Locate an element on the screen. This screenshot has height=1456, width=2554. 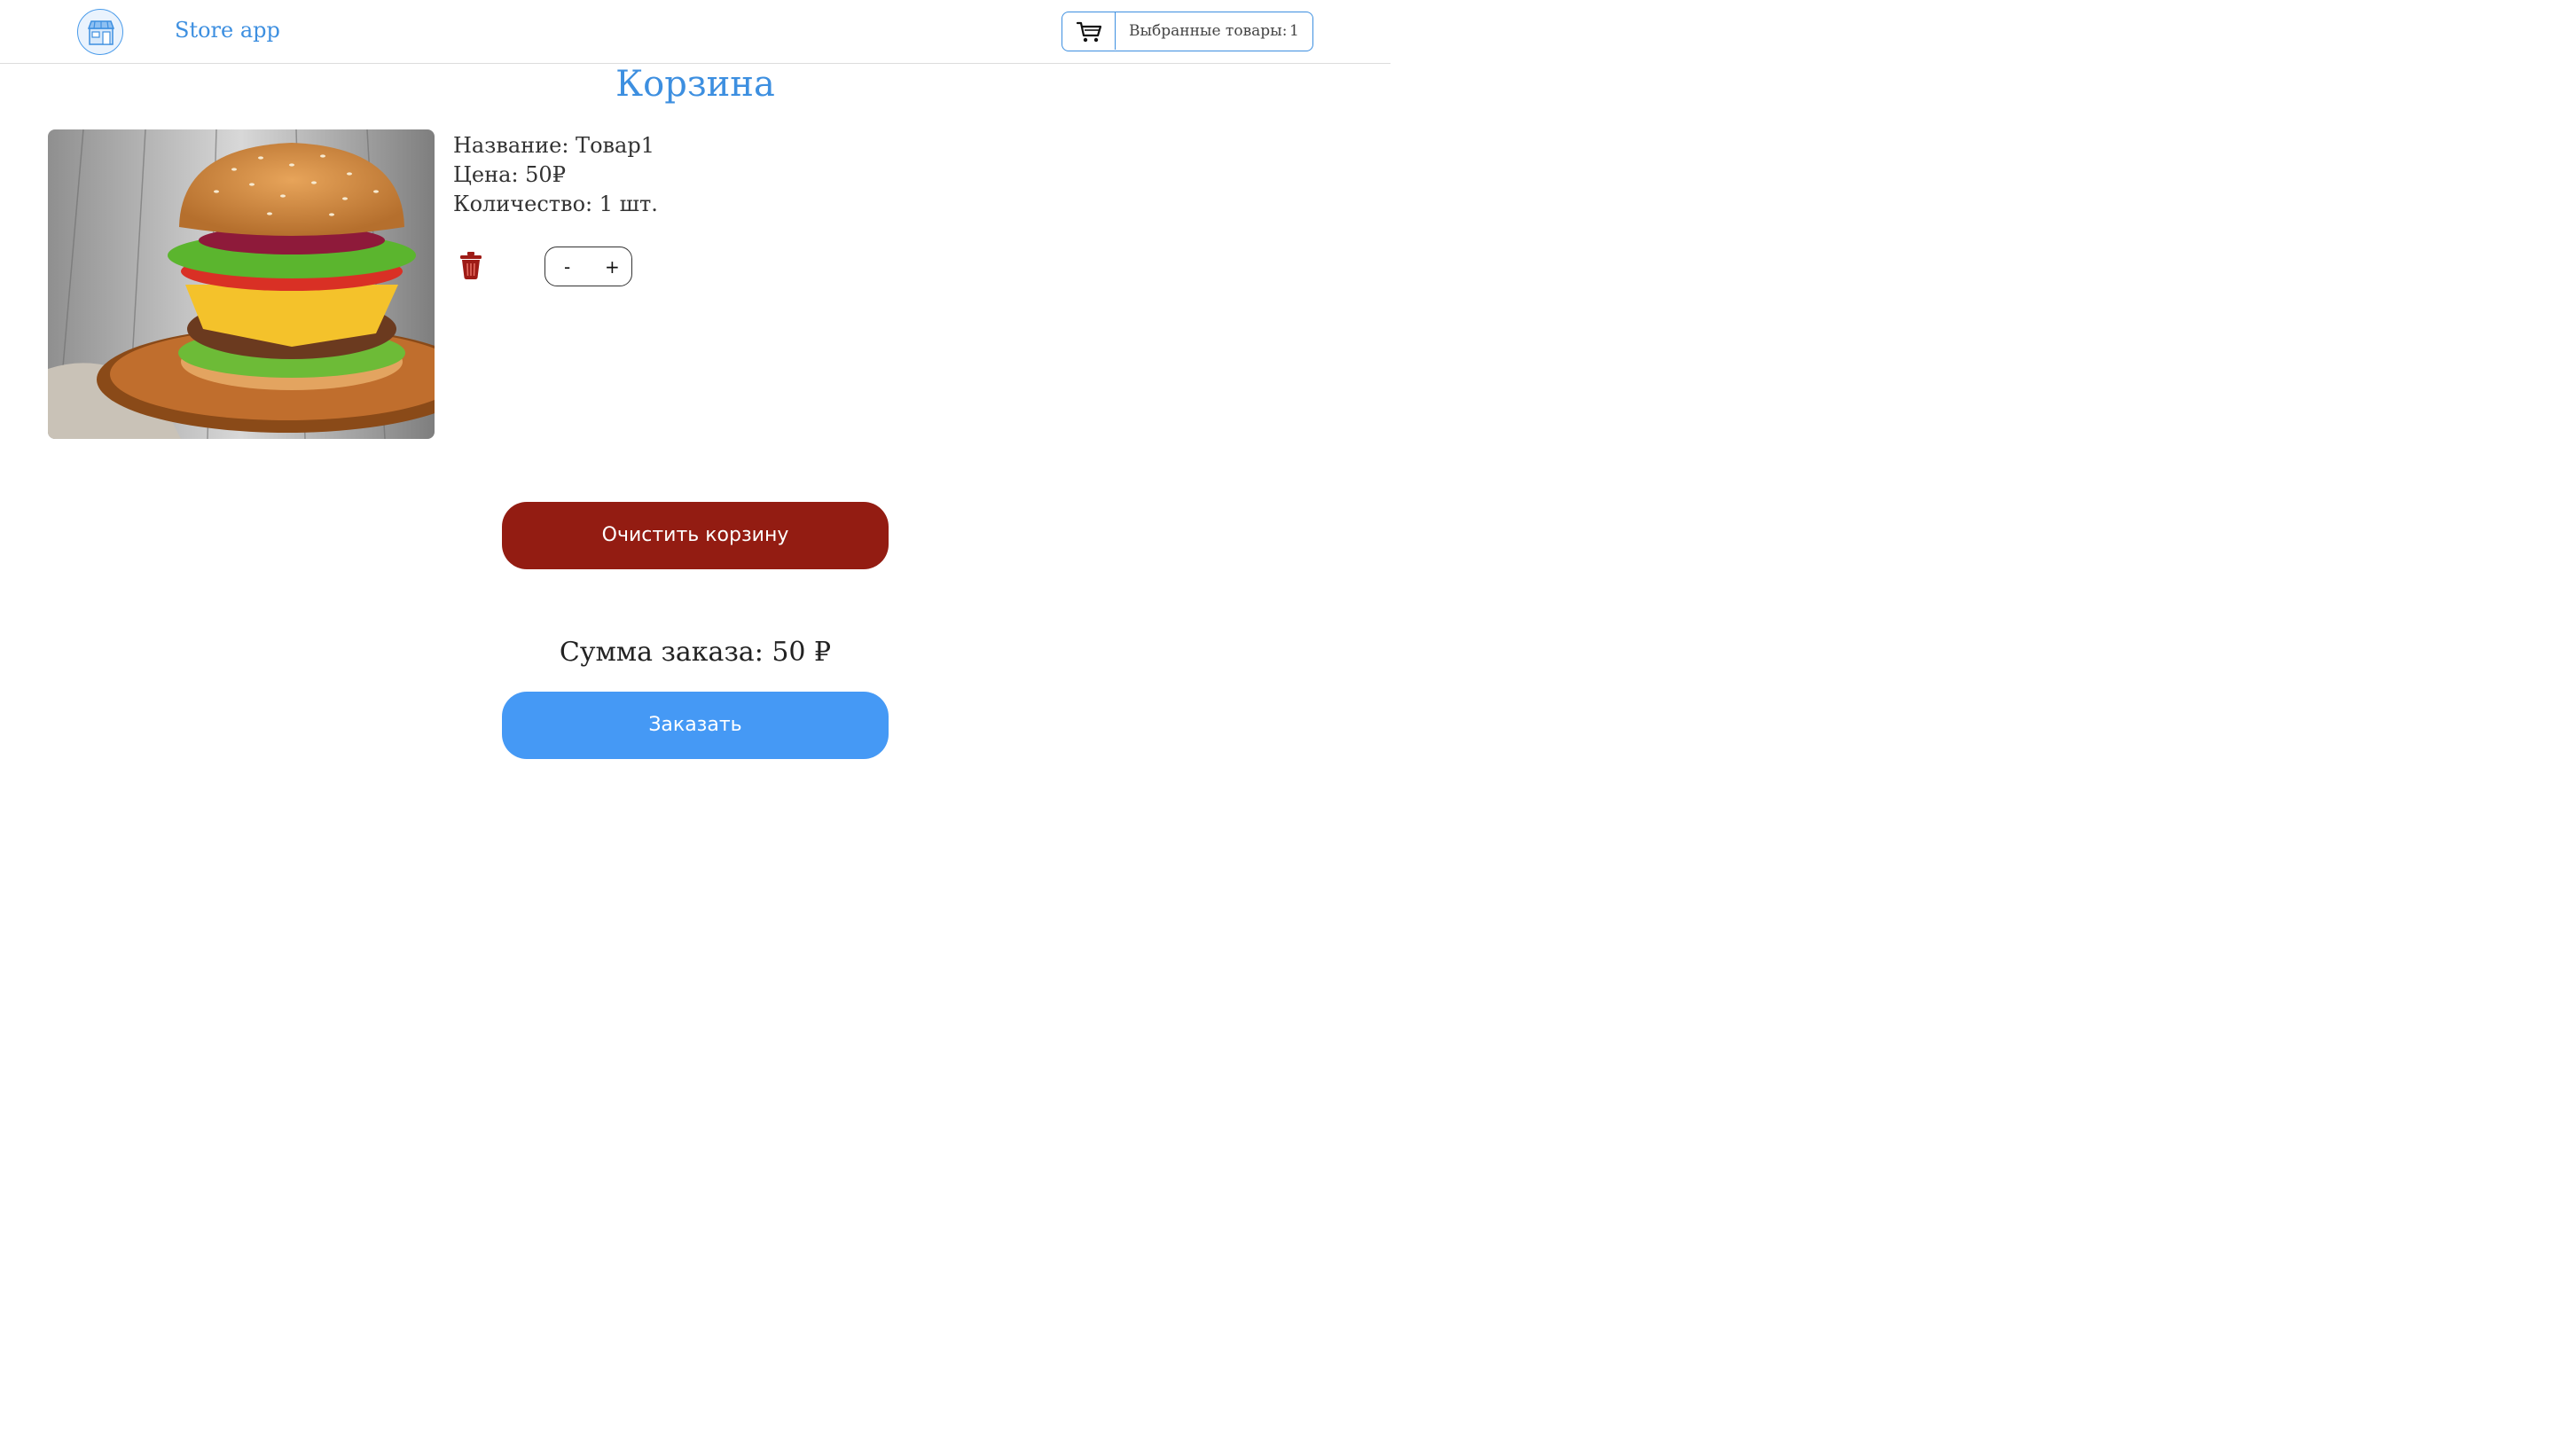
place-order-button: Заказать is located at coordinates (695, 725).